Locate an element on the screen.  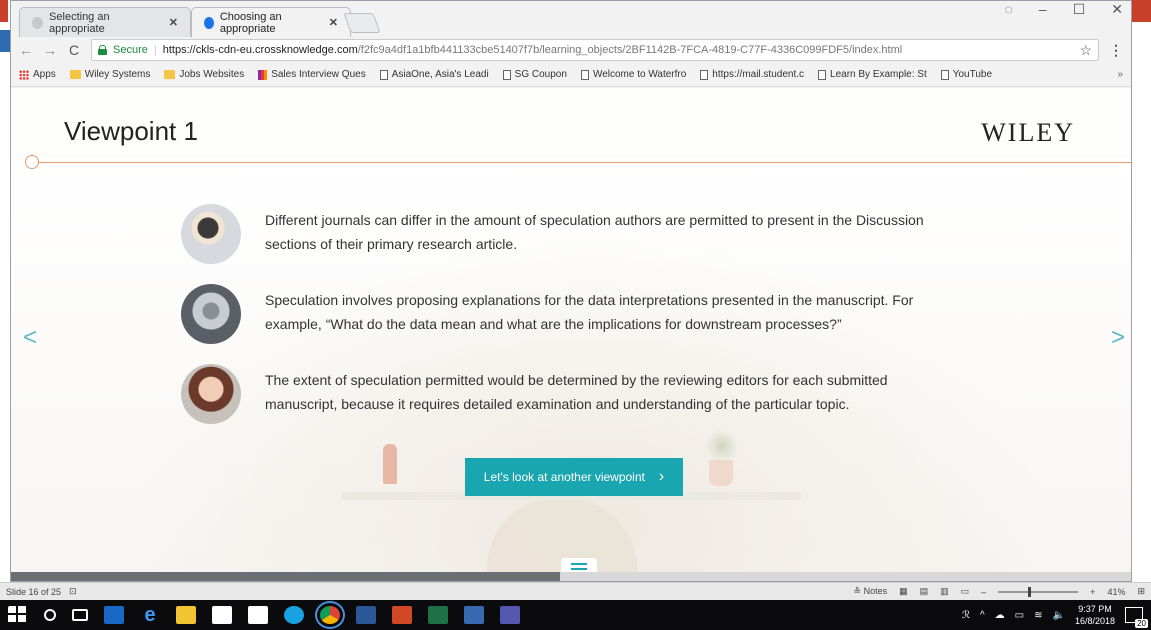
clock: 9:37 PM 16/8/2018 is located at coordinates (1095, 615).